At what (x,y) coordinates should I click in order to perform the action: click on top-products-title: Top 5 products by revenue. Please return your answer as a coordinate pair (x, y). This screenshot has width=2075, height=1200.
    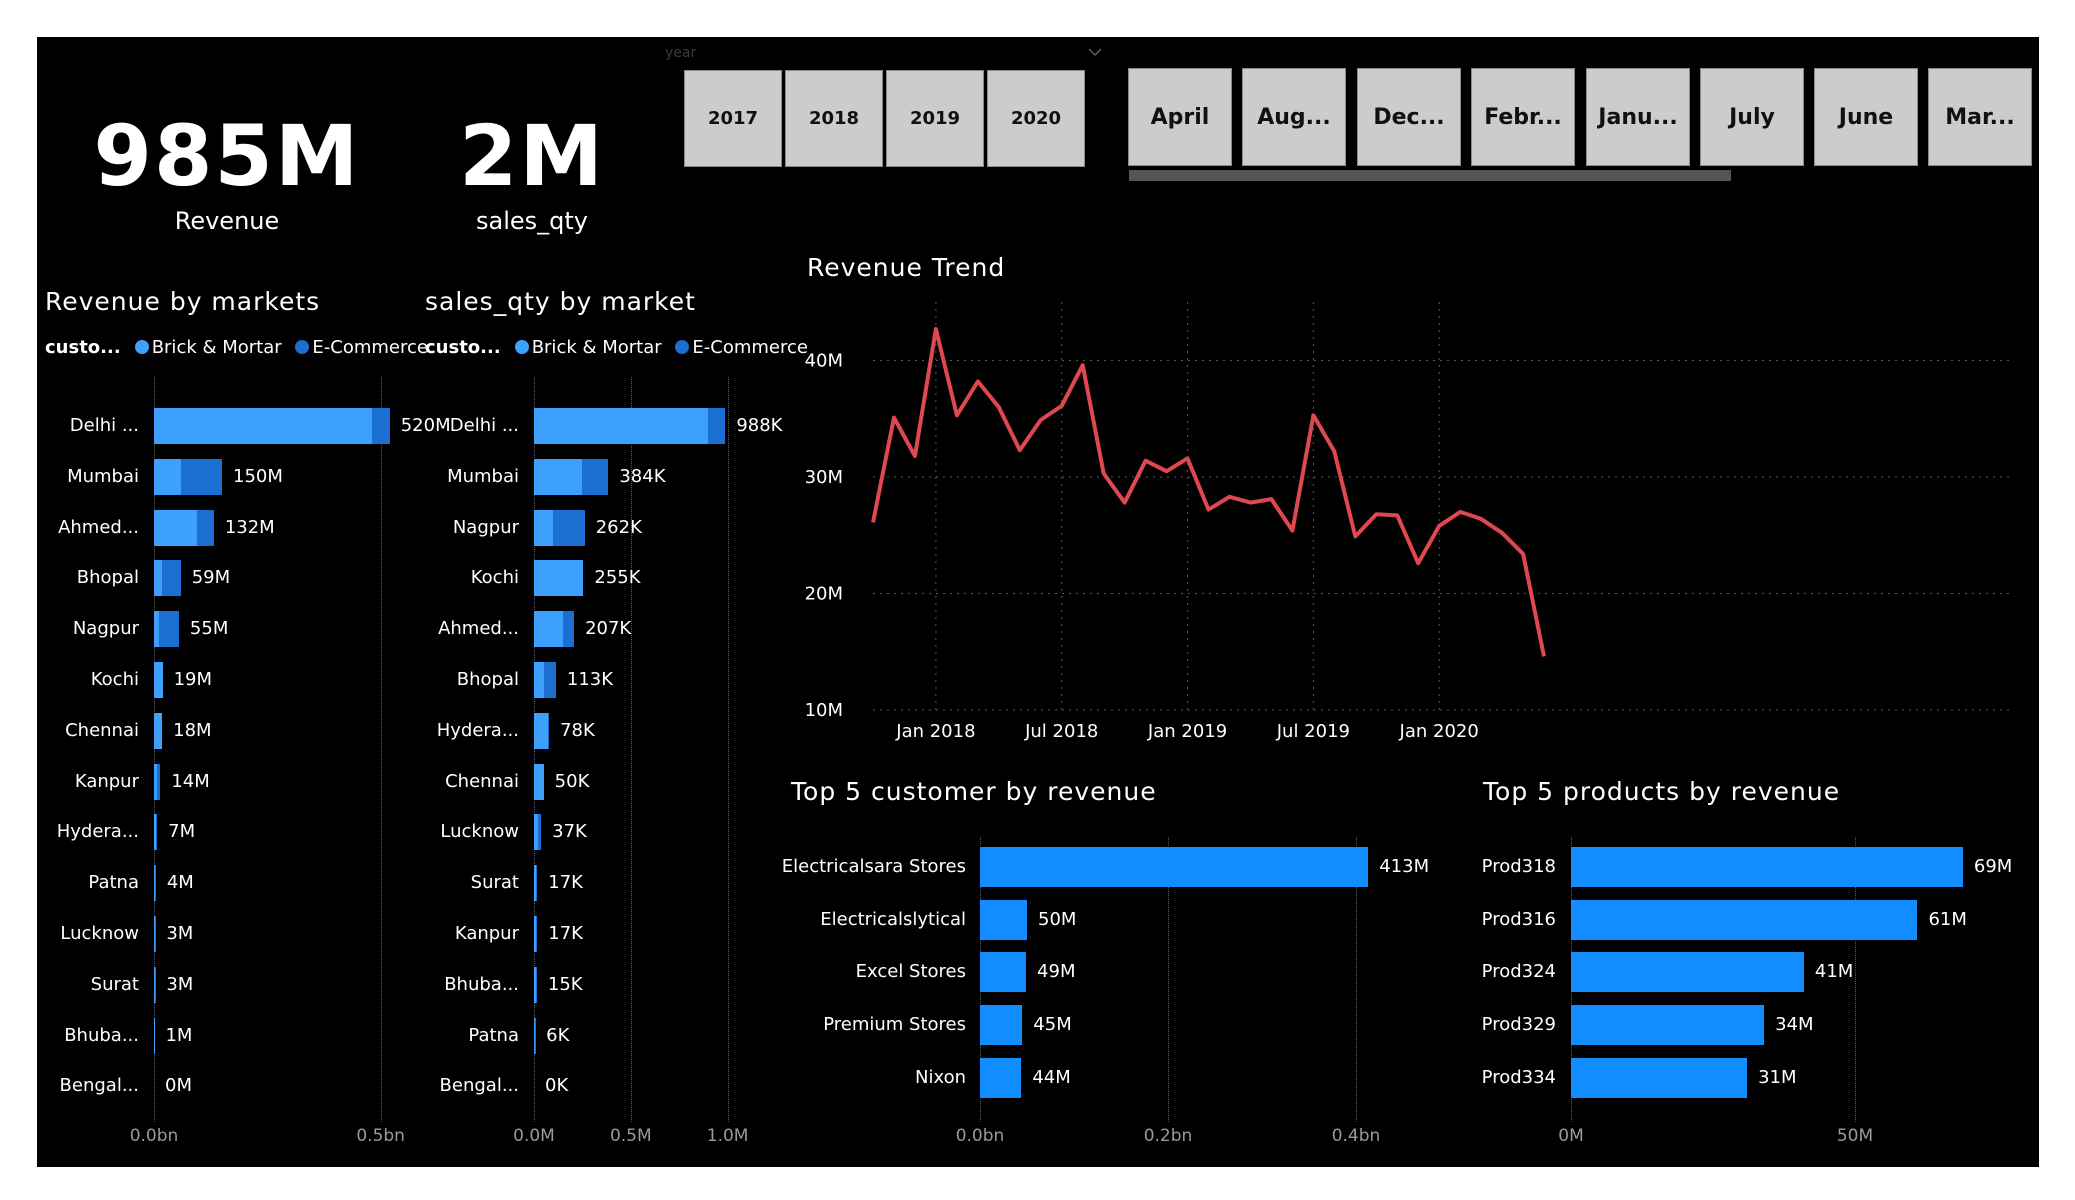
    Looking at the image, I should click on (1662, 791).